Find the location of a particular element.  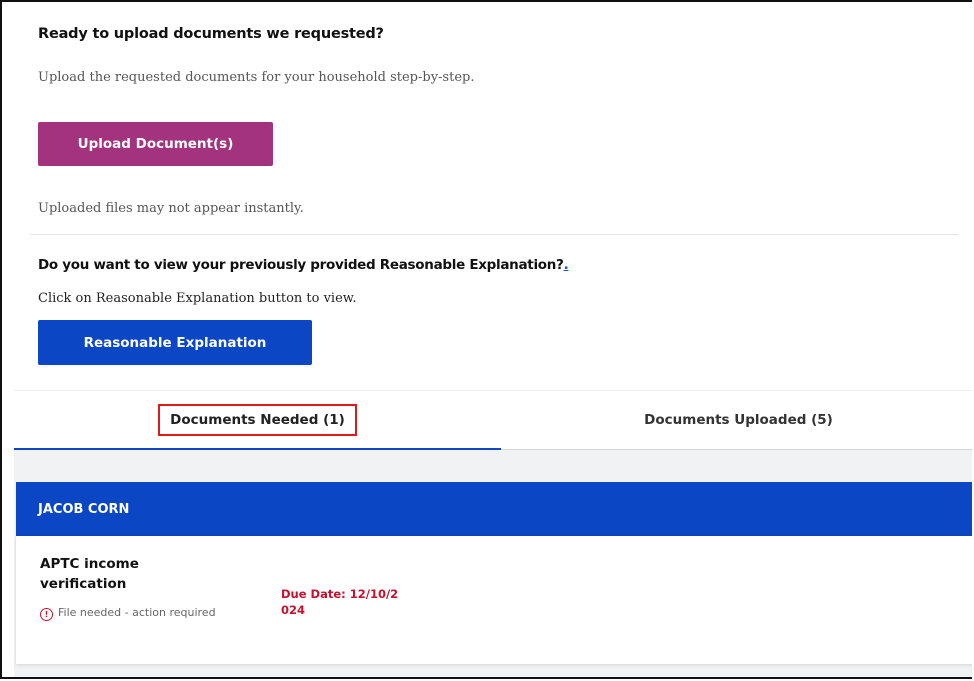

upload-heading: Ready to upload documents we requested? is located at coordinates (211, 34).